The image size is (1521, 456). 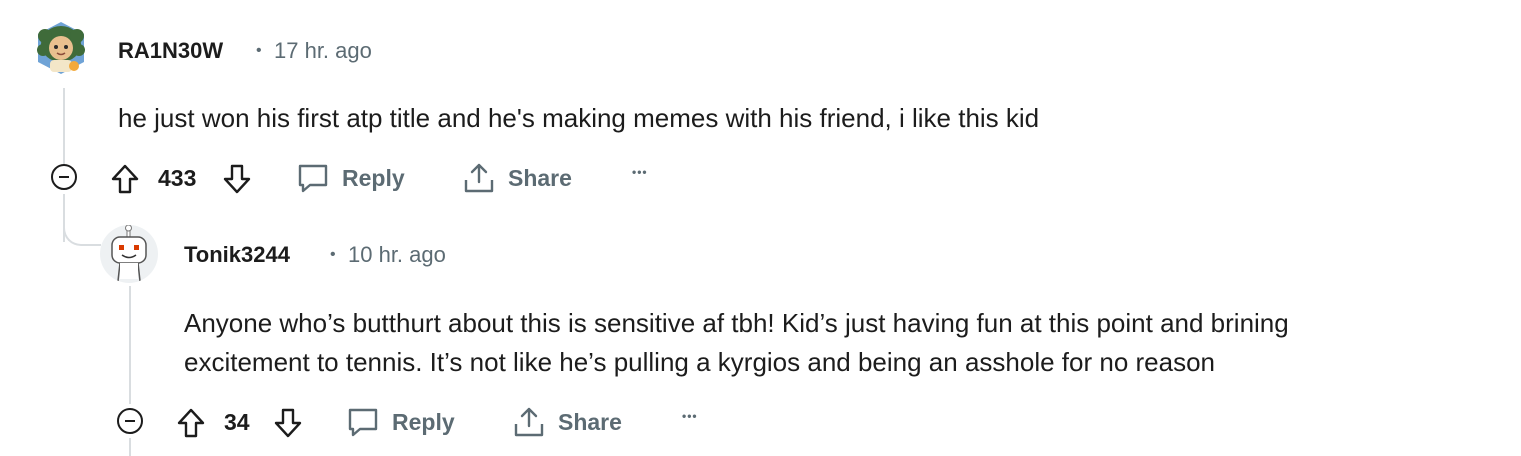 What do you see at coordinates (130, 447) in the screenshot?
I see `thread-line-reply-tail` at bounding box center [130, 447].